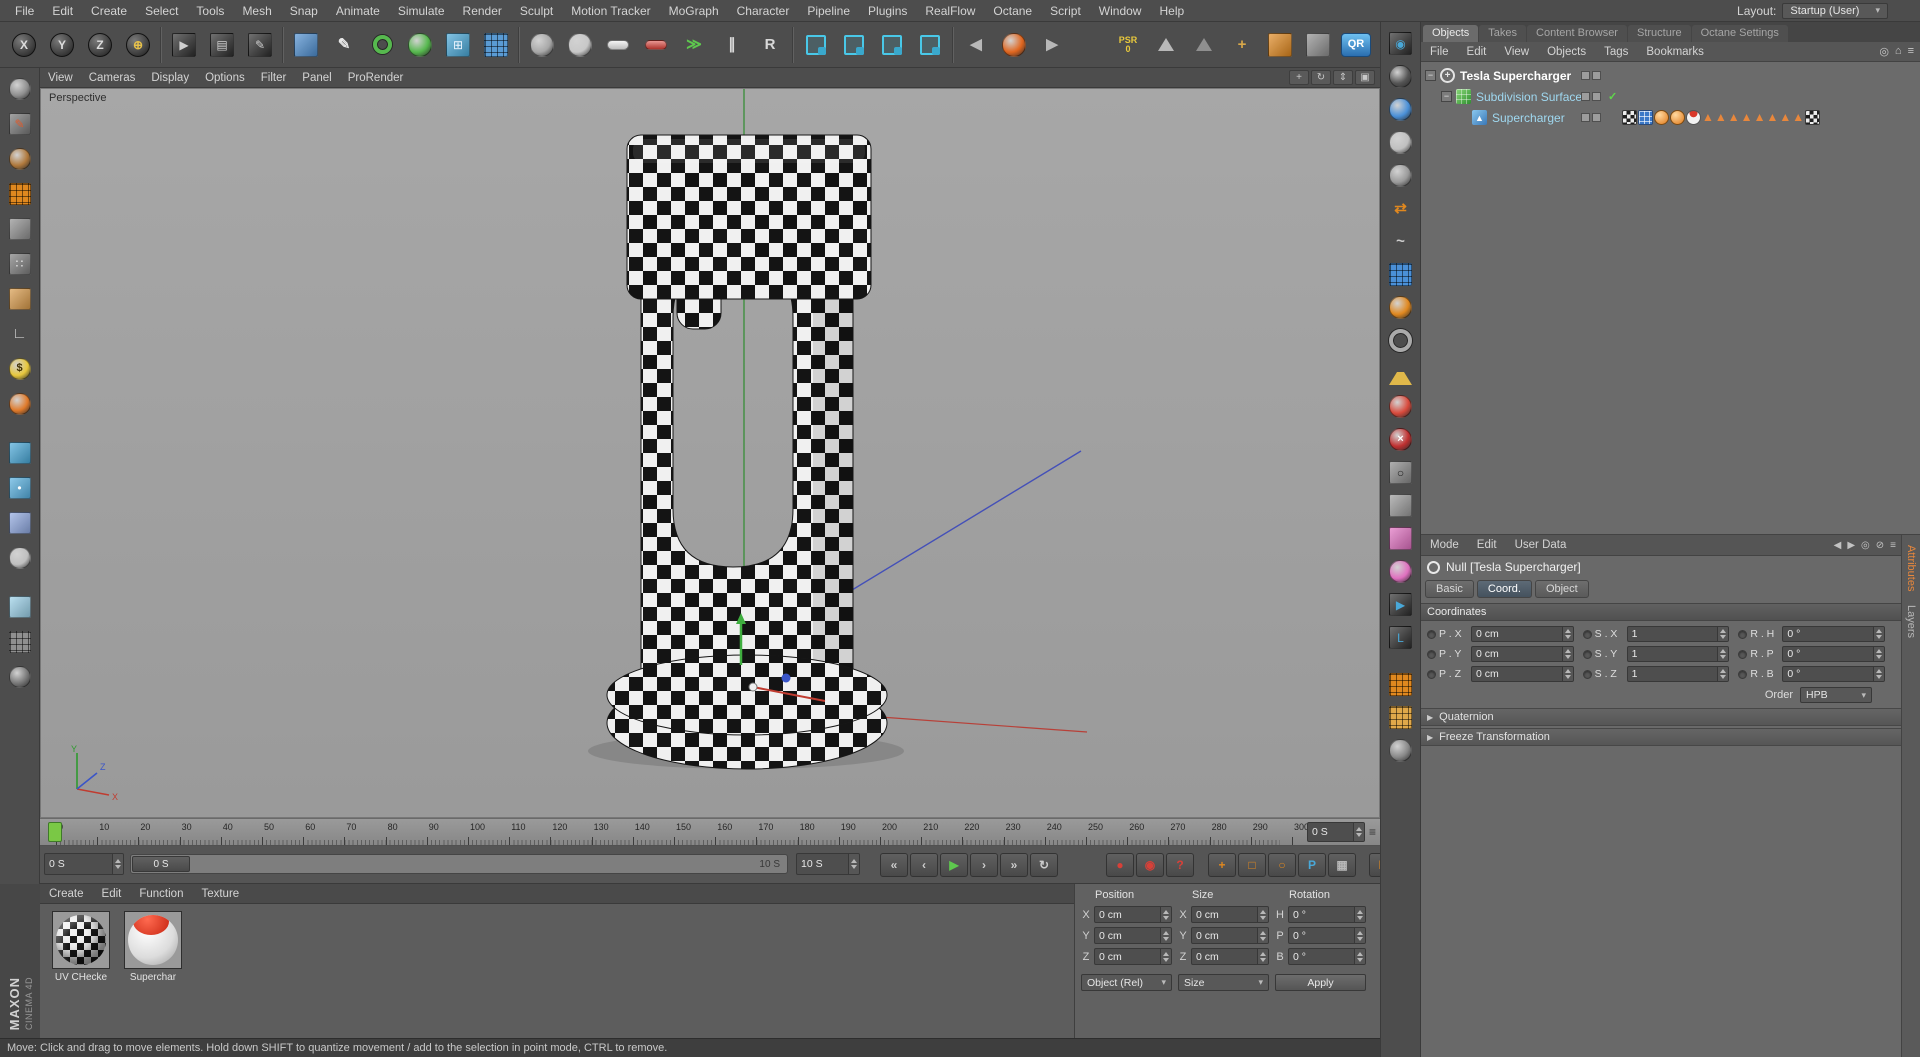 The width and height of the screenshot is (1920, 1057). Describe the element at coordinates (1401, 241) in the screenshot. I see `spline-curve-button: ~` at that location.